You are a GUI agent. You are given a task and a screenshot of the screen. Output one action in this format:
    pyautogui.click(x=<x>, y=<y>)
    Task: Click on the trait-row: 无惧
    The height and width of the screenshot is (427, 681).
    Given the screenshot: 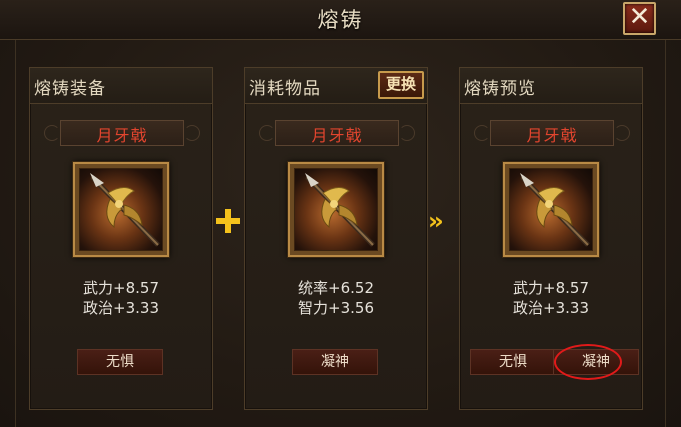 What is the action you would take?
    pyautogui.click(x=121, y=362)
    